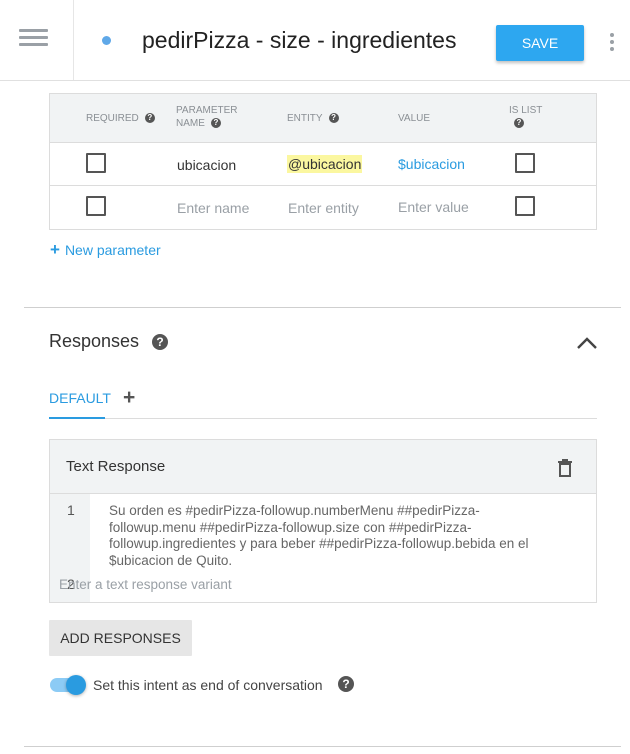  Describe the element at coordinates (313, 118) in the screenshot. I see `column-entity: ENTITY?` at that location.